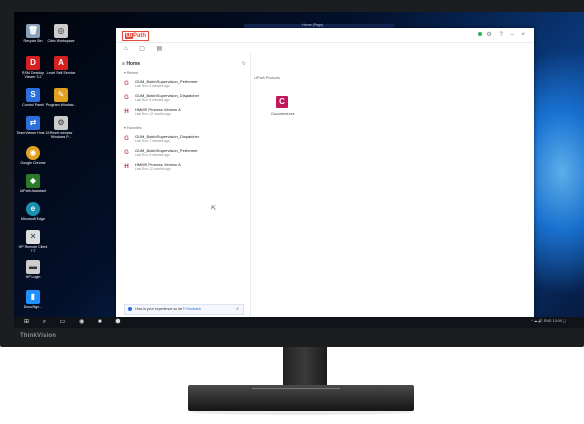  Describe the element at coordinates (33, 153) in the screenshot. I see `chrome-icon: ◉` at that location.